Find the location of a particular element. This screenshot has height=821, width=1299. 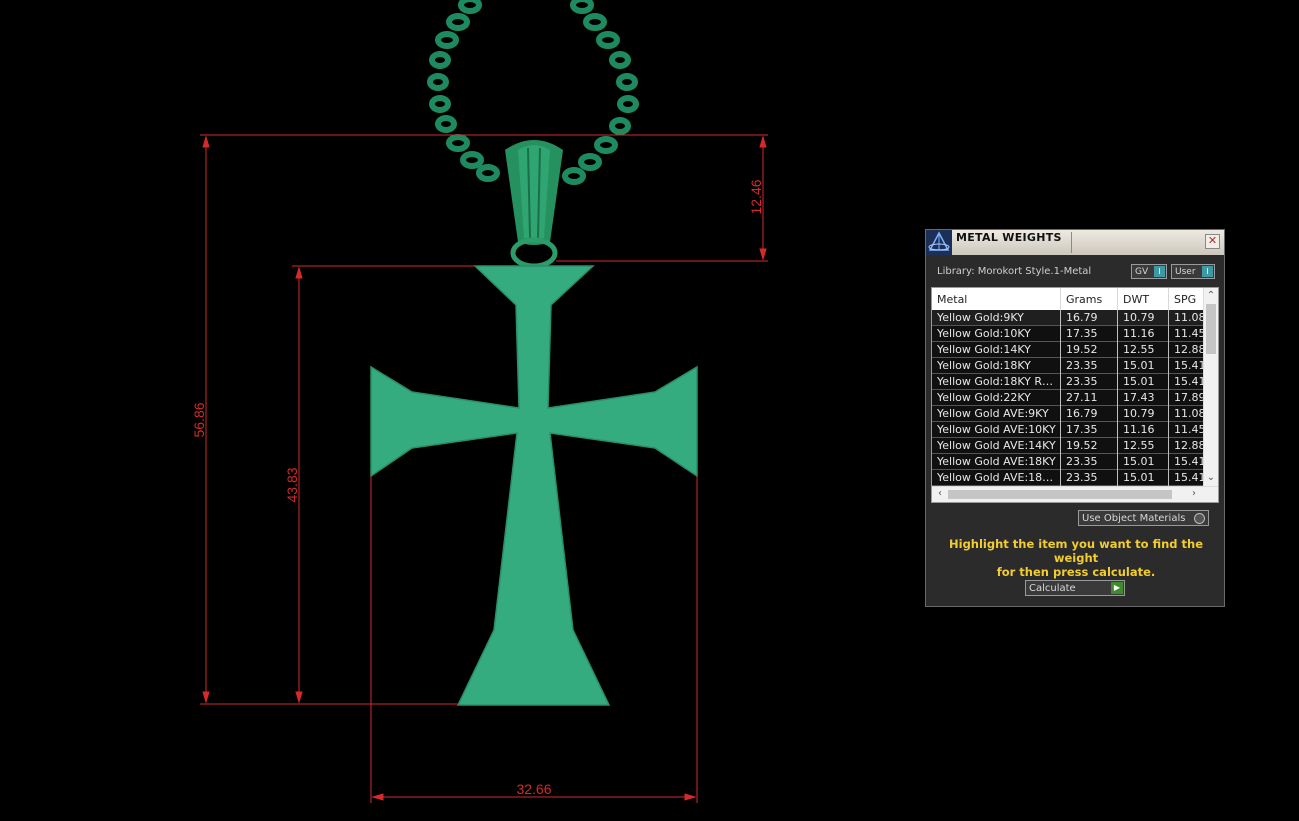

table-row: Yellow Gold AVE:18… 23.35 15.01 15.41 is located at coordinates (1069, 478).